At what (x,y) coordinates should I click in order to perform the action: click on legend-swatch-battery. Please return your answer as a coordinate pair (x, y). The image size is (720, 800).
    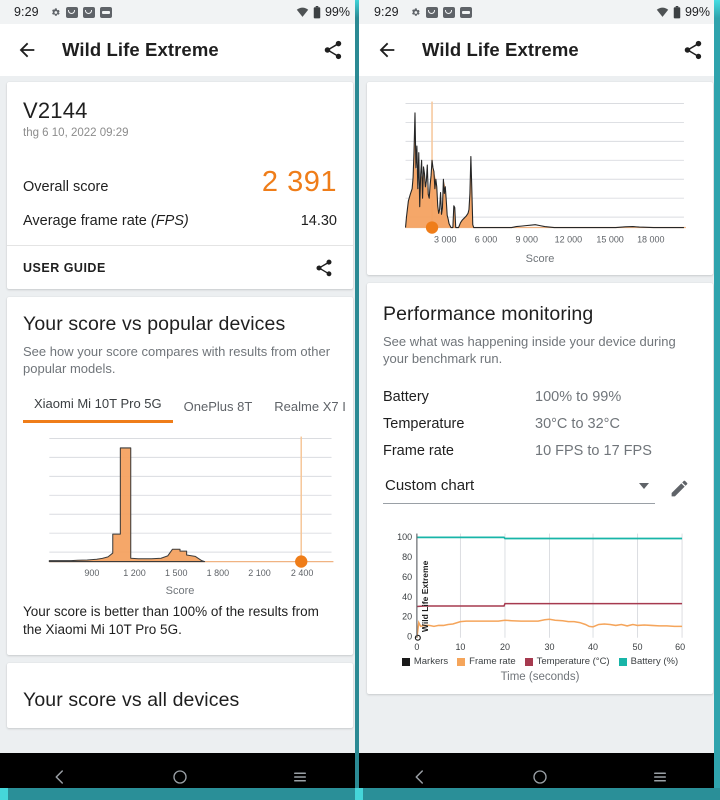
    Looking at the image, I should click on (622, 661).